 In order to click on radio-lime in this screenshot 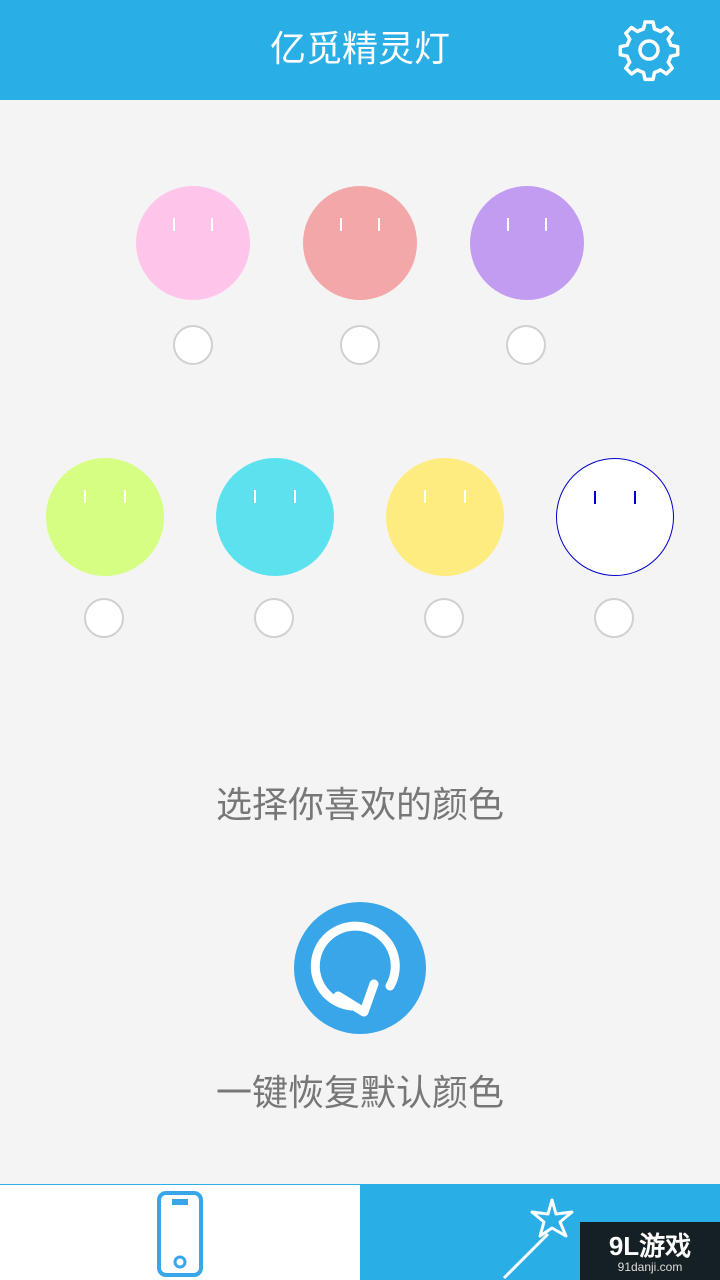, I will do `click(104, 618)`.